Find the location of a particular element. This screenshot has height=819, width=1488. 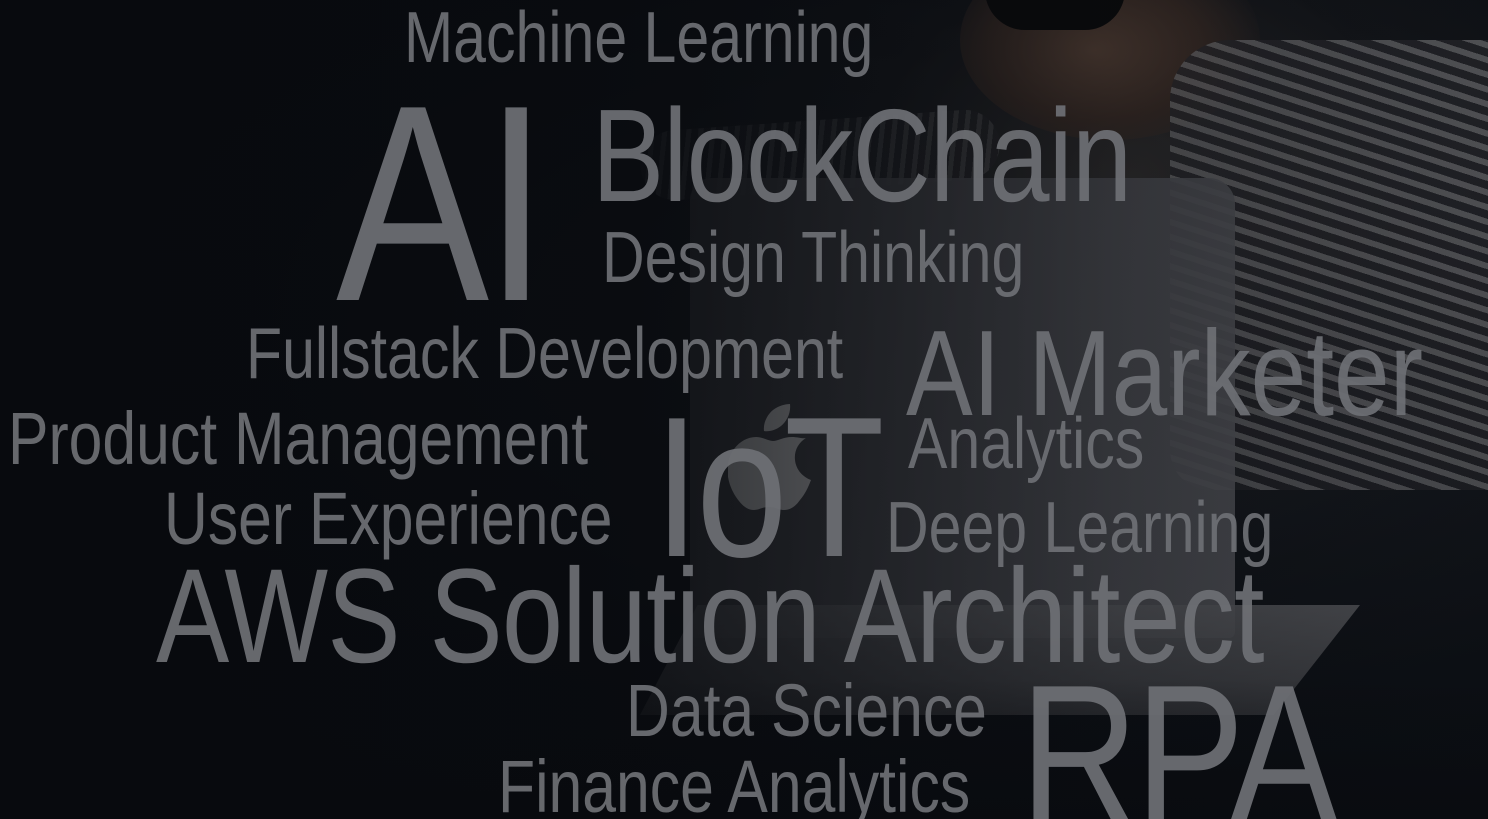

word-finance-analytics: Finance Analytics is located at coordinates (734, 782).